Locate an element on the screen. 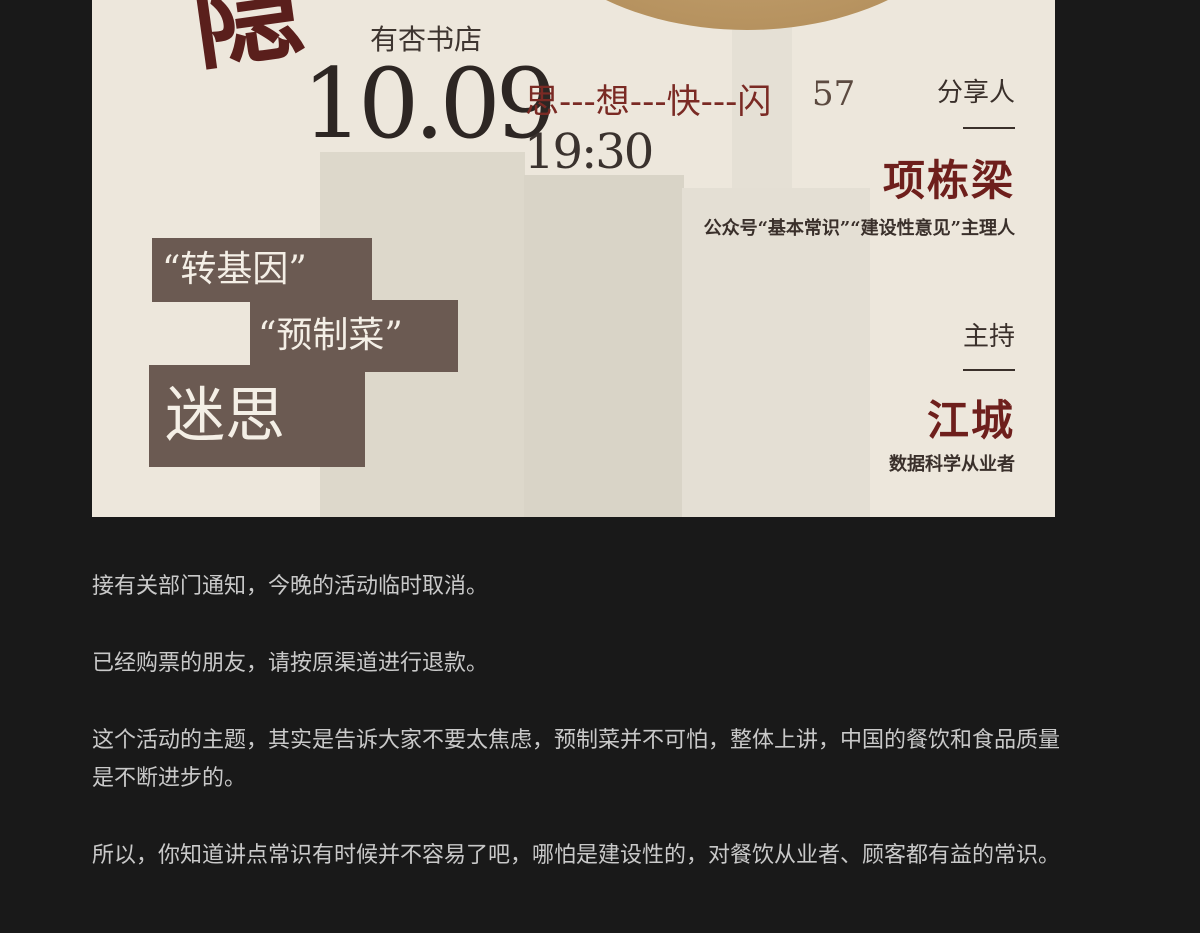  topic-tag-gmo: “转基因” is located at coordinates (262, 270).